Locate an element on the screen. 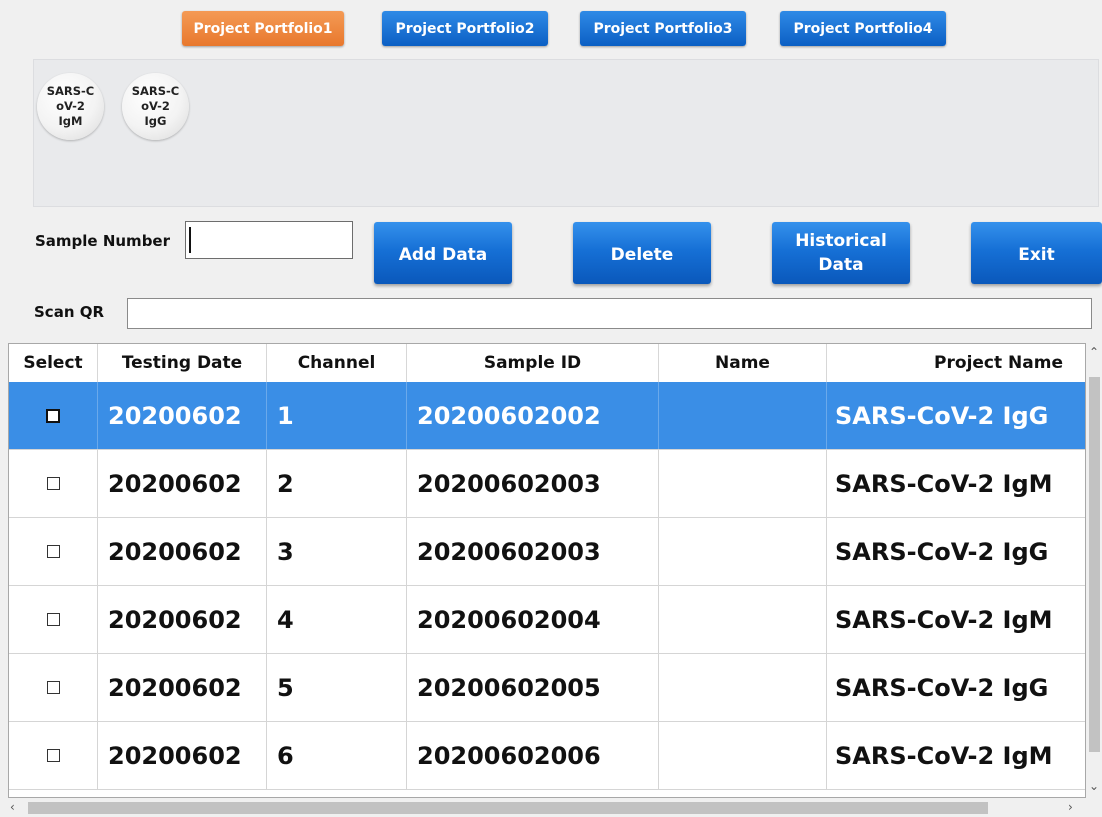 The image size is (1102, 817). sample-id-cell: 20200602005 is located at coordinates (533, 687).